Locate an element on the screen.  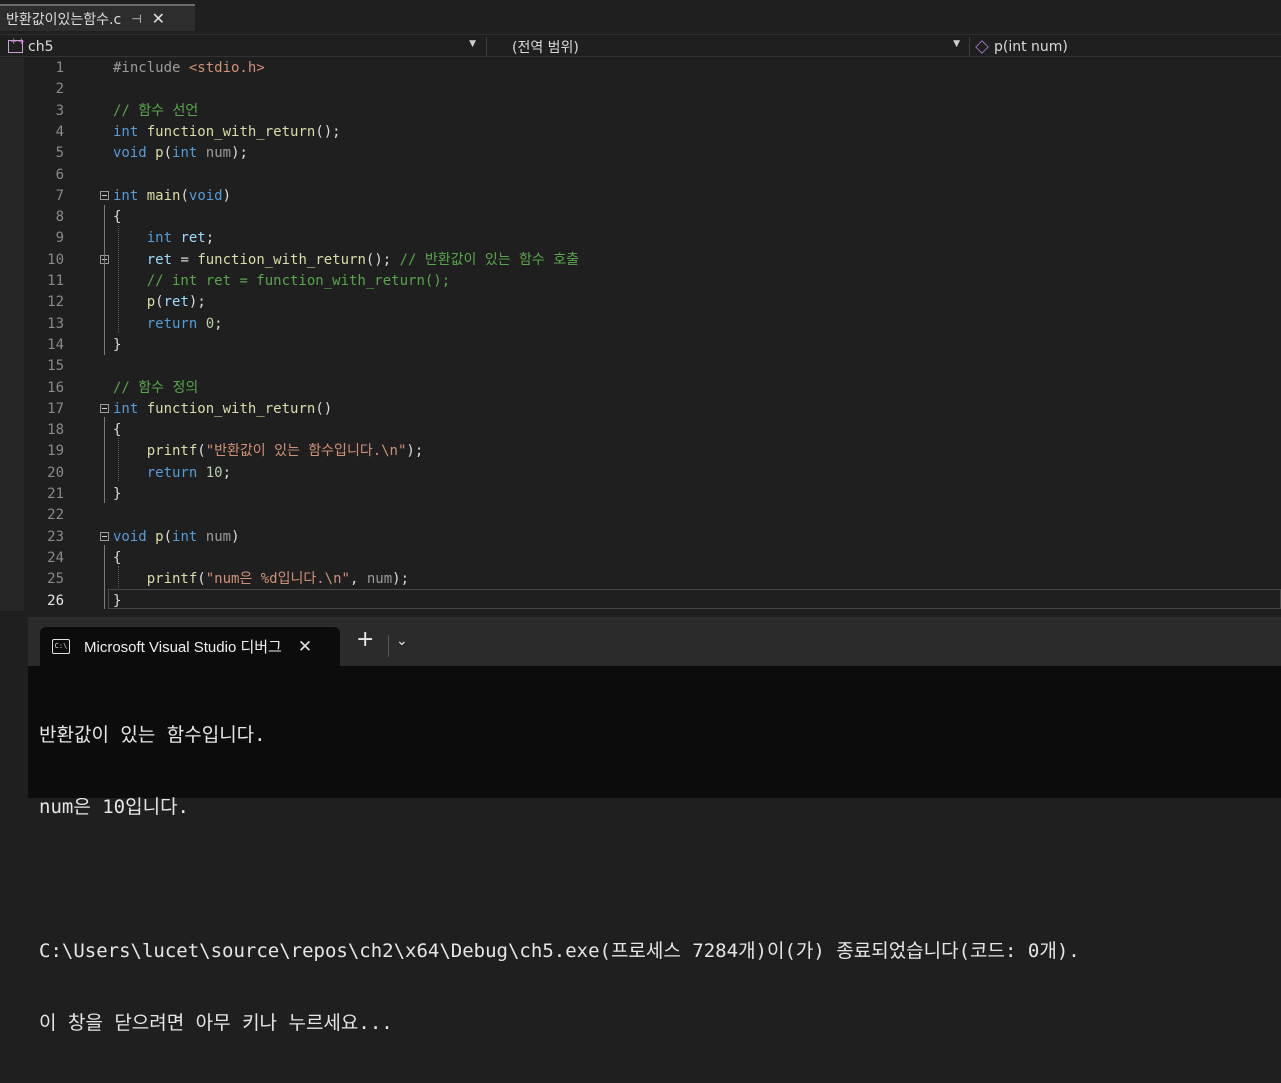
line-number: 8 is located at coordinates (59, 217).